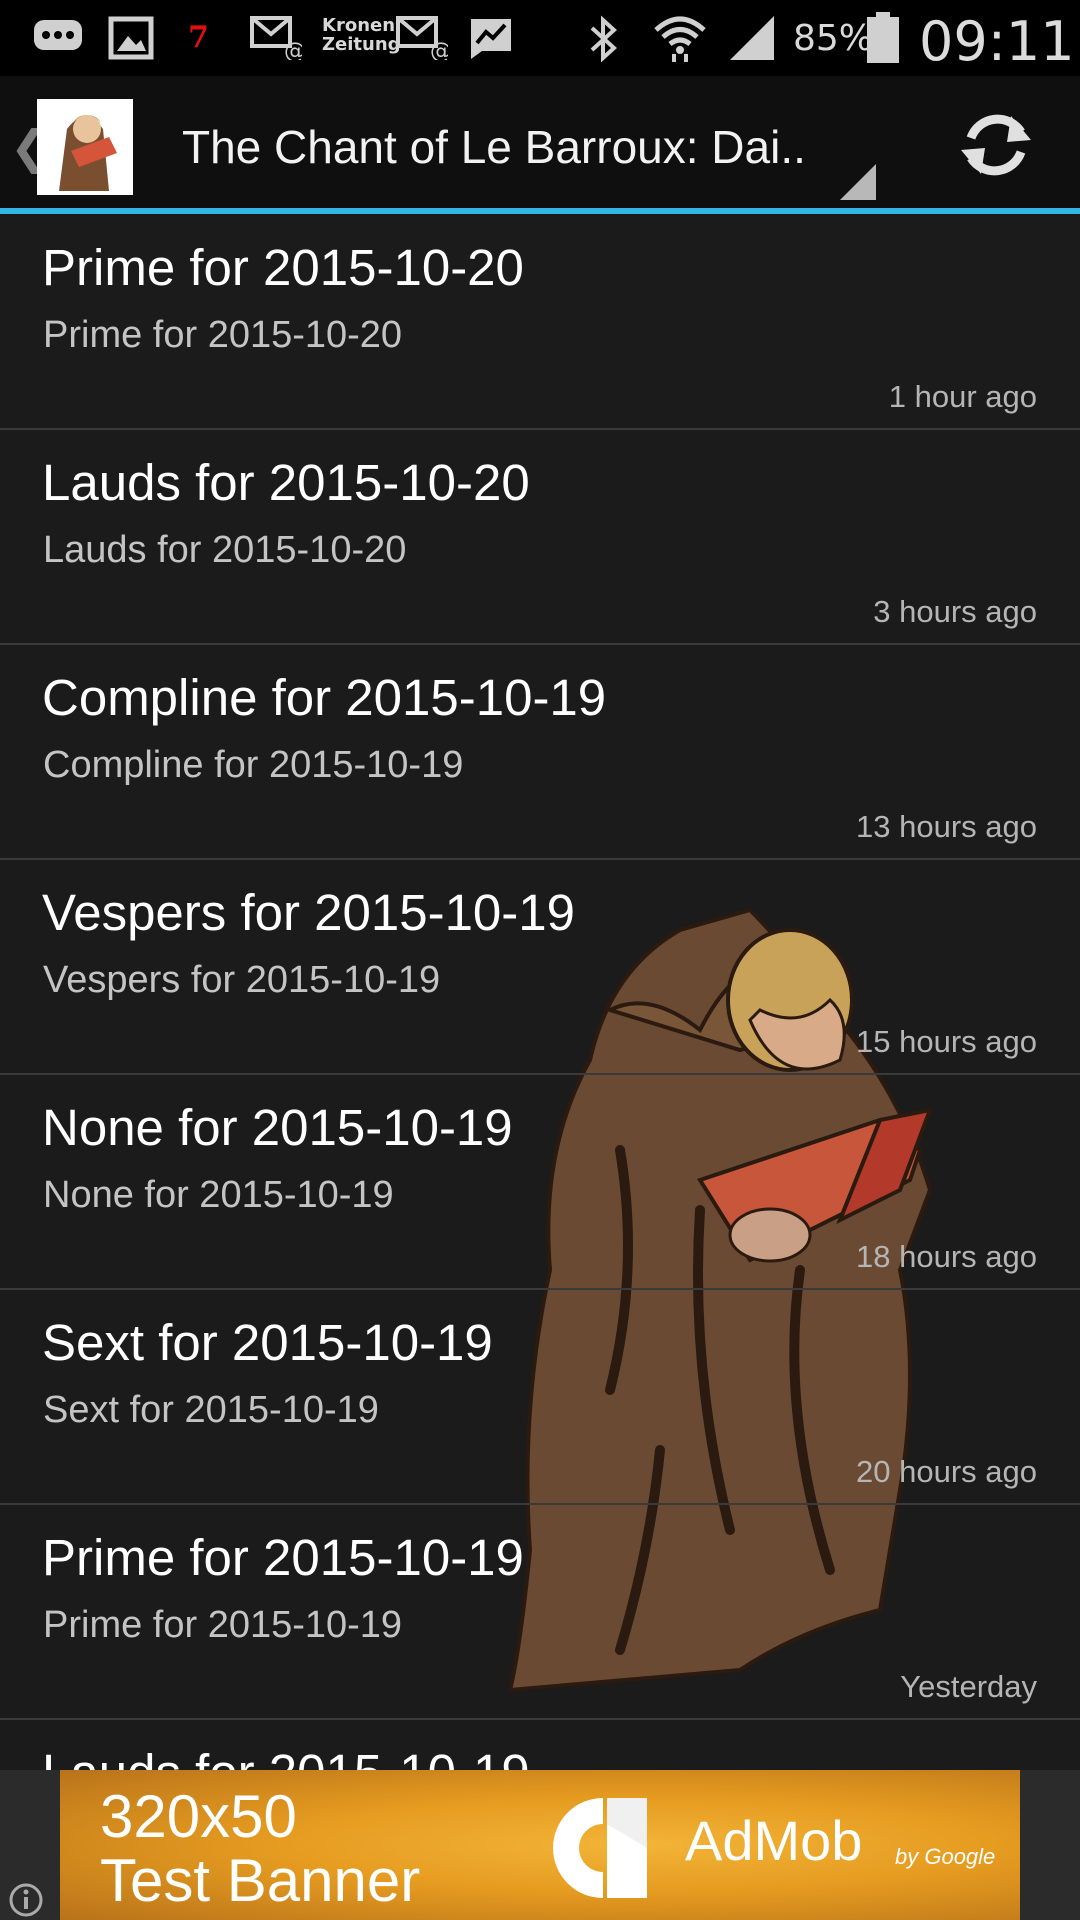  What do you see at coordinates (361, 35) in the screenshot?
I see `kronen-zeitung-icon: Kronen Zeitung` at bounding box center [361, 35].